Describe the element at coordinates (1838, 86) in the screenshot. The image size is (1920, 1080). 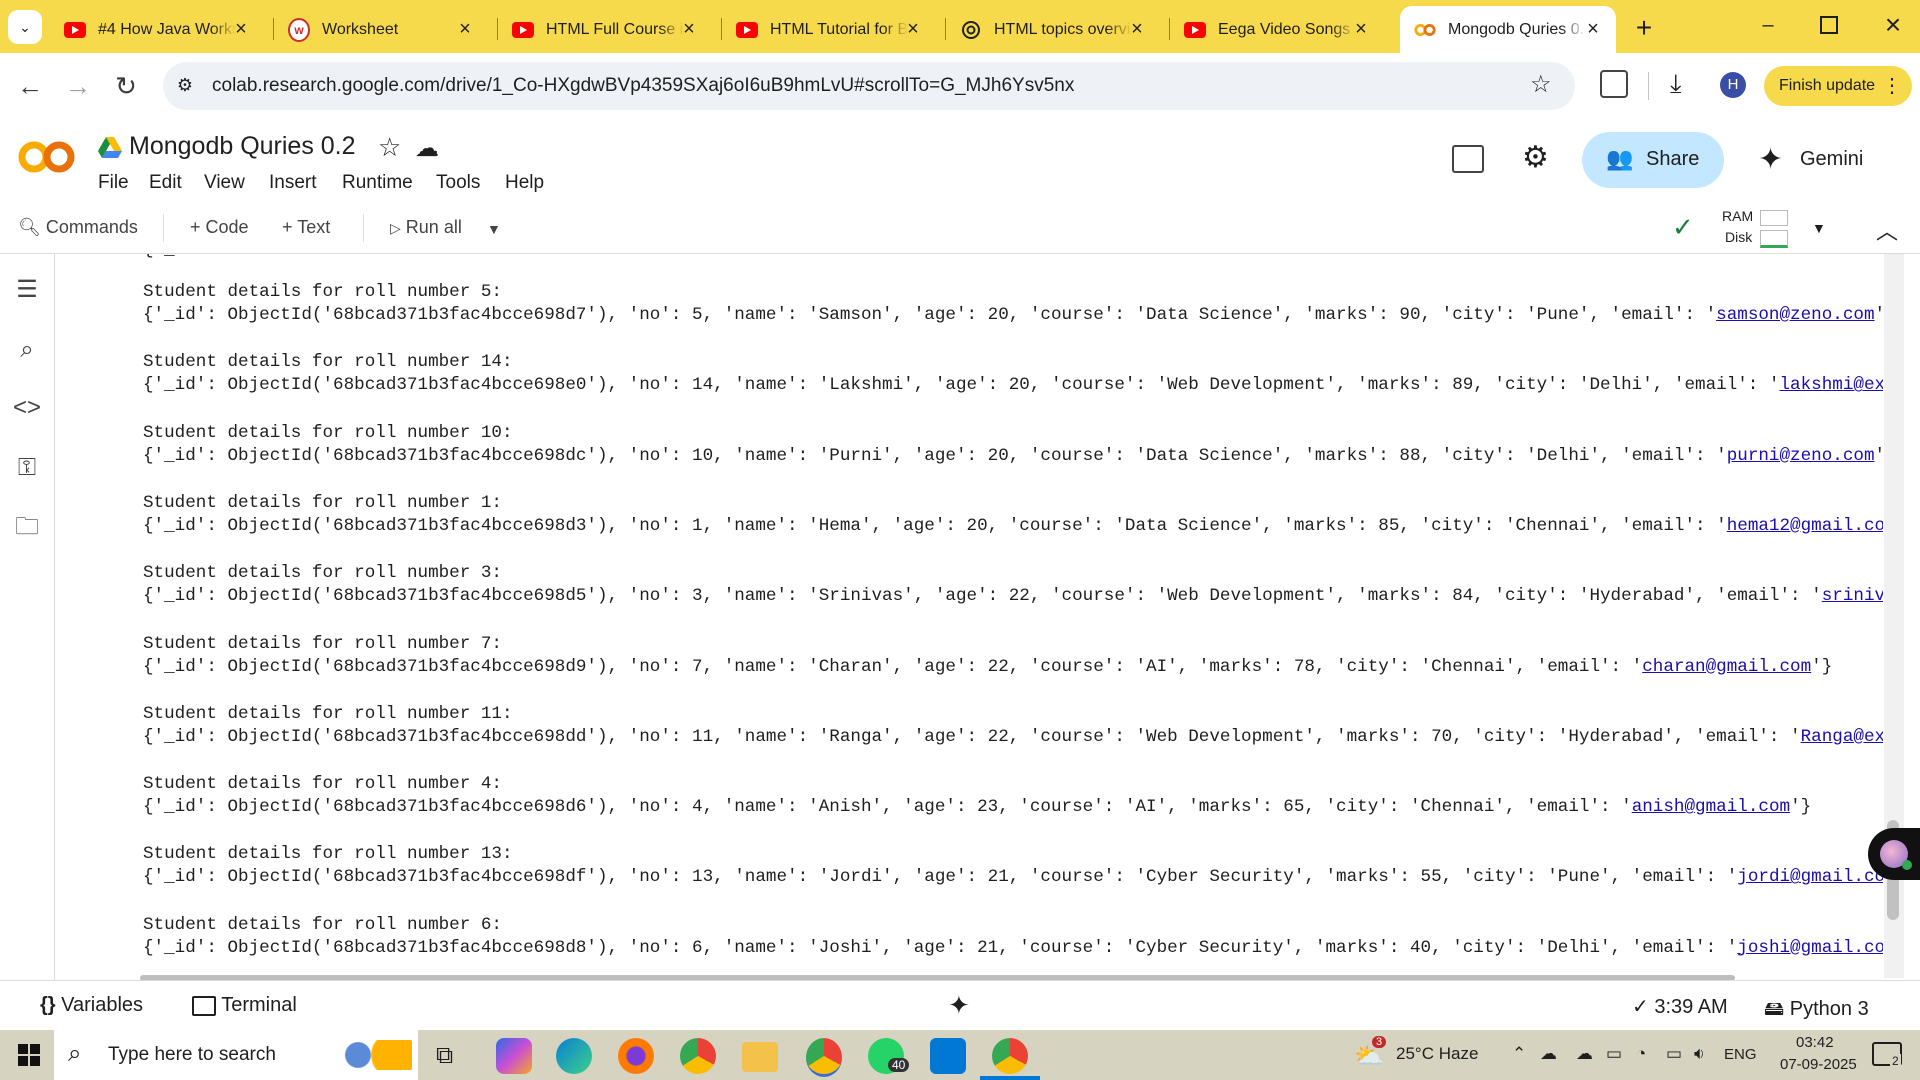
I see `finish-update-button: Finish update ⋮` at that location.